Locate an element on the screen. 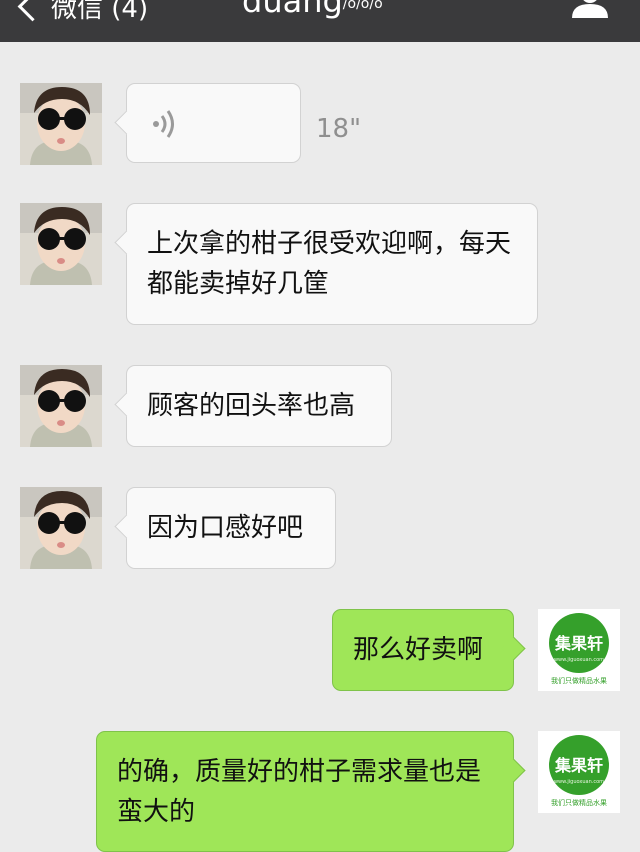 The width and height of the screenshot is (640, 852). message-text: 那么好卖啊 is located at coordinates (418, 650).